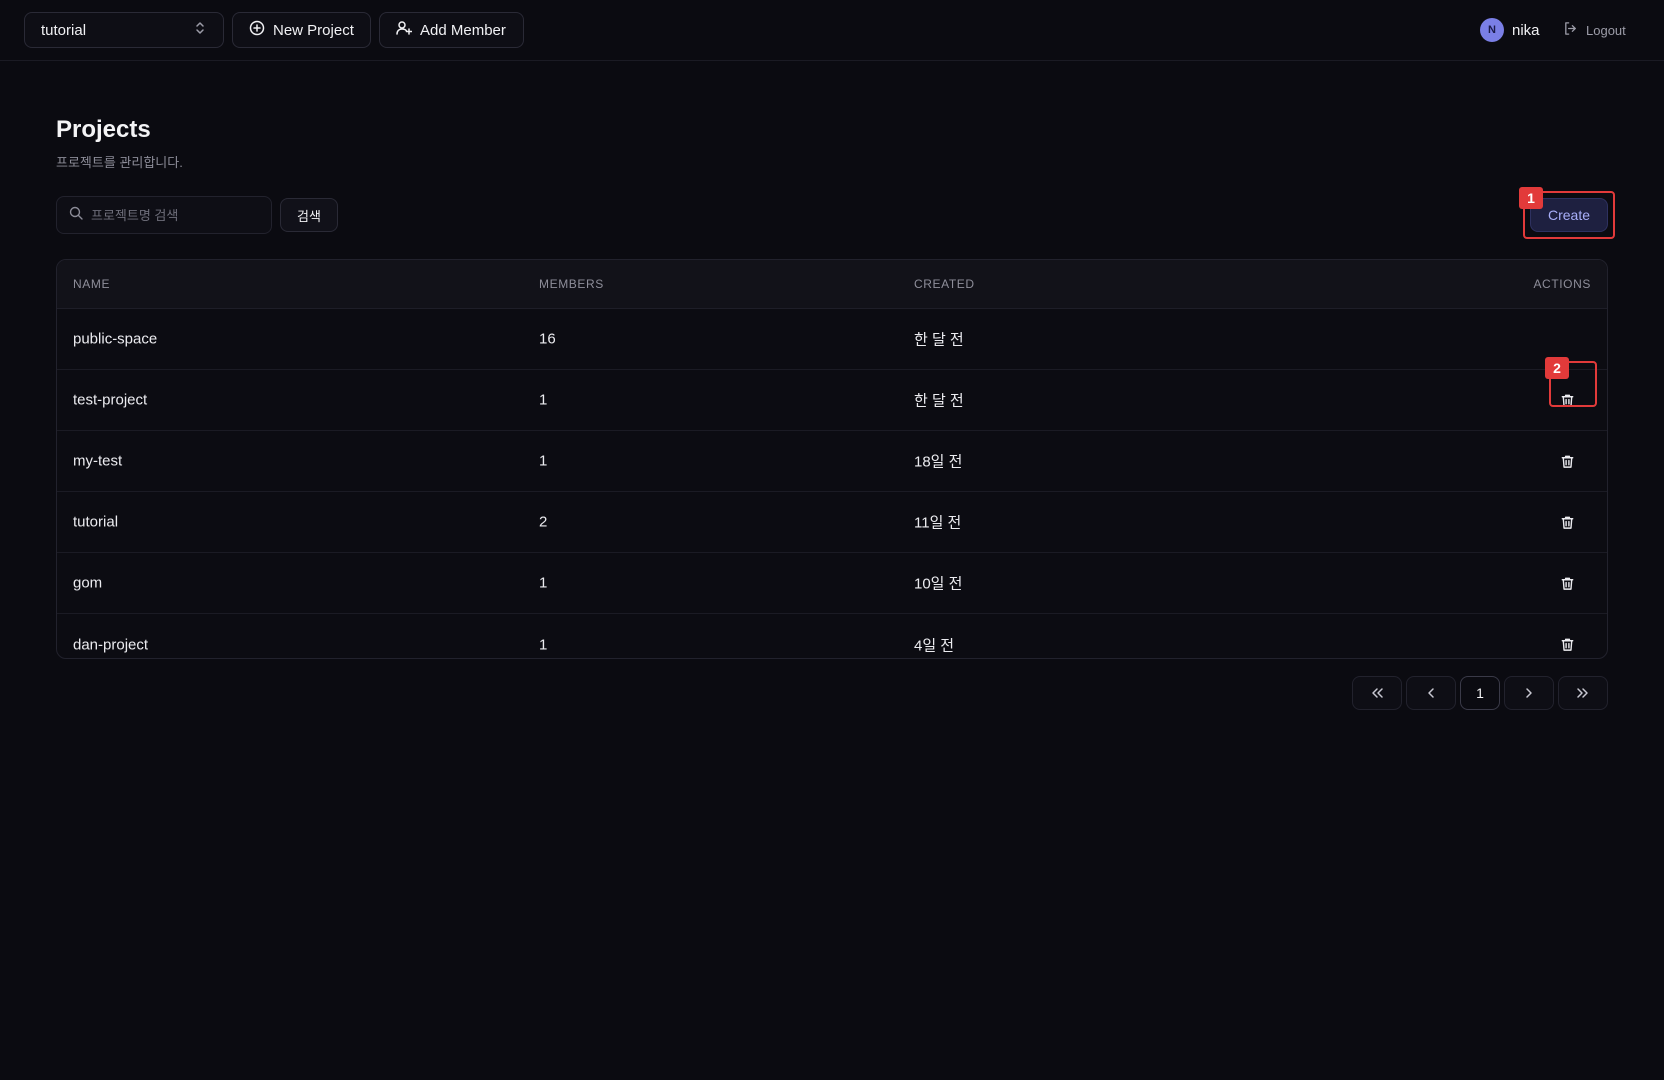  I want to click on next-page-button, so click(1529, 693).